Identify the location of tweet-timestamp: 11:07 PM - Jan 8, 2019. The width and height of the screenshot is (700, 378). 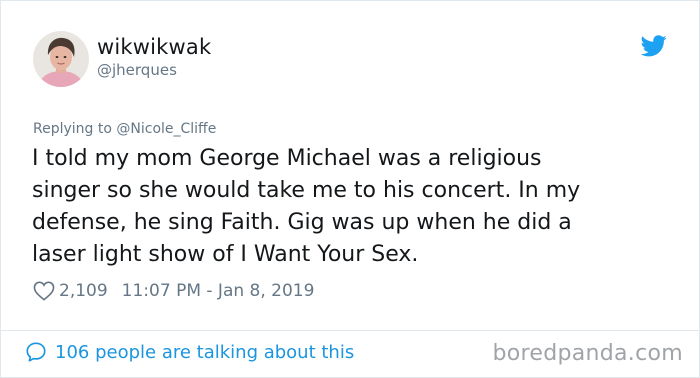
(218, 291).